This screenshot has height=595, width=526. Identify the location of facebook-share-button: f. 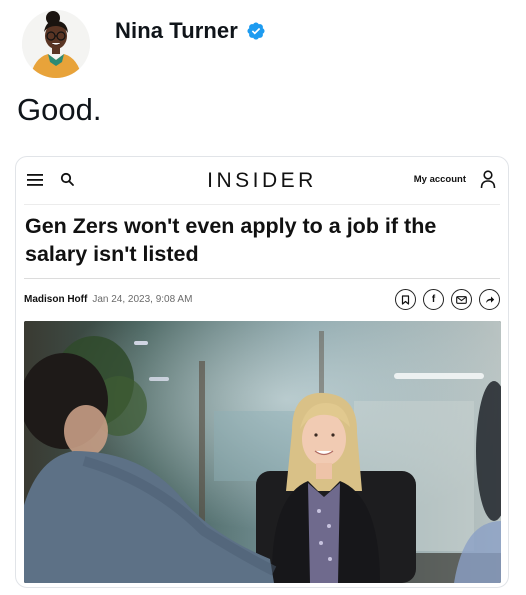
(433, 299).